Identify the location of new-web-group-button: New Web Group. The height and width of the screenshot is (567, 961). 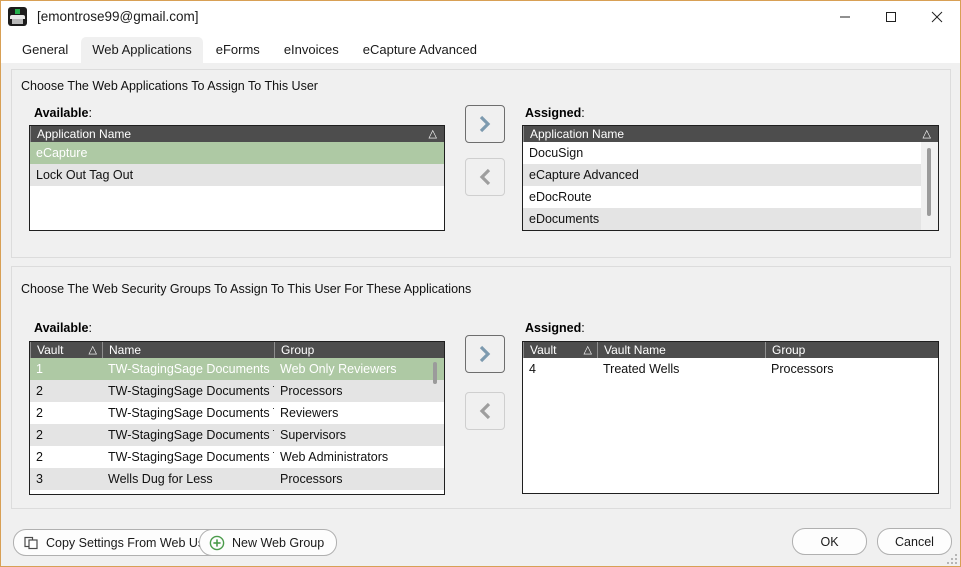
(268, 542).